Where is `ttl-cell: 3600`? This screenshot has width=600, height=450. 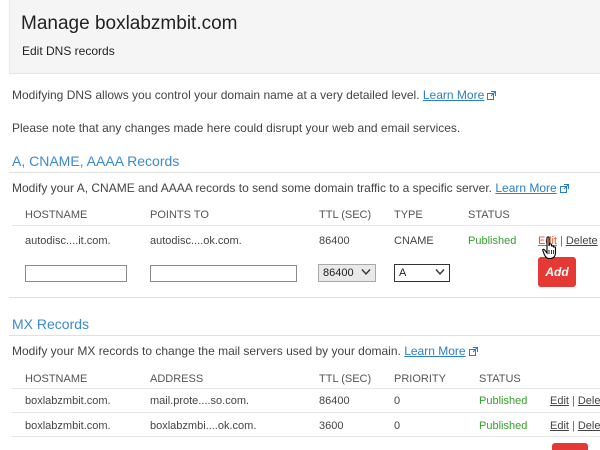 ttl-cell: 3600 is located at coordinates (331, 426).